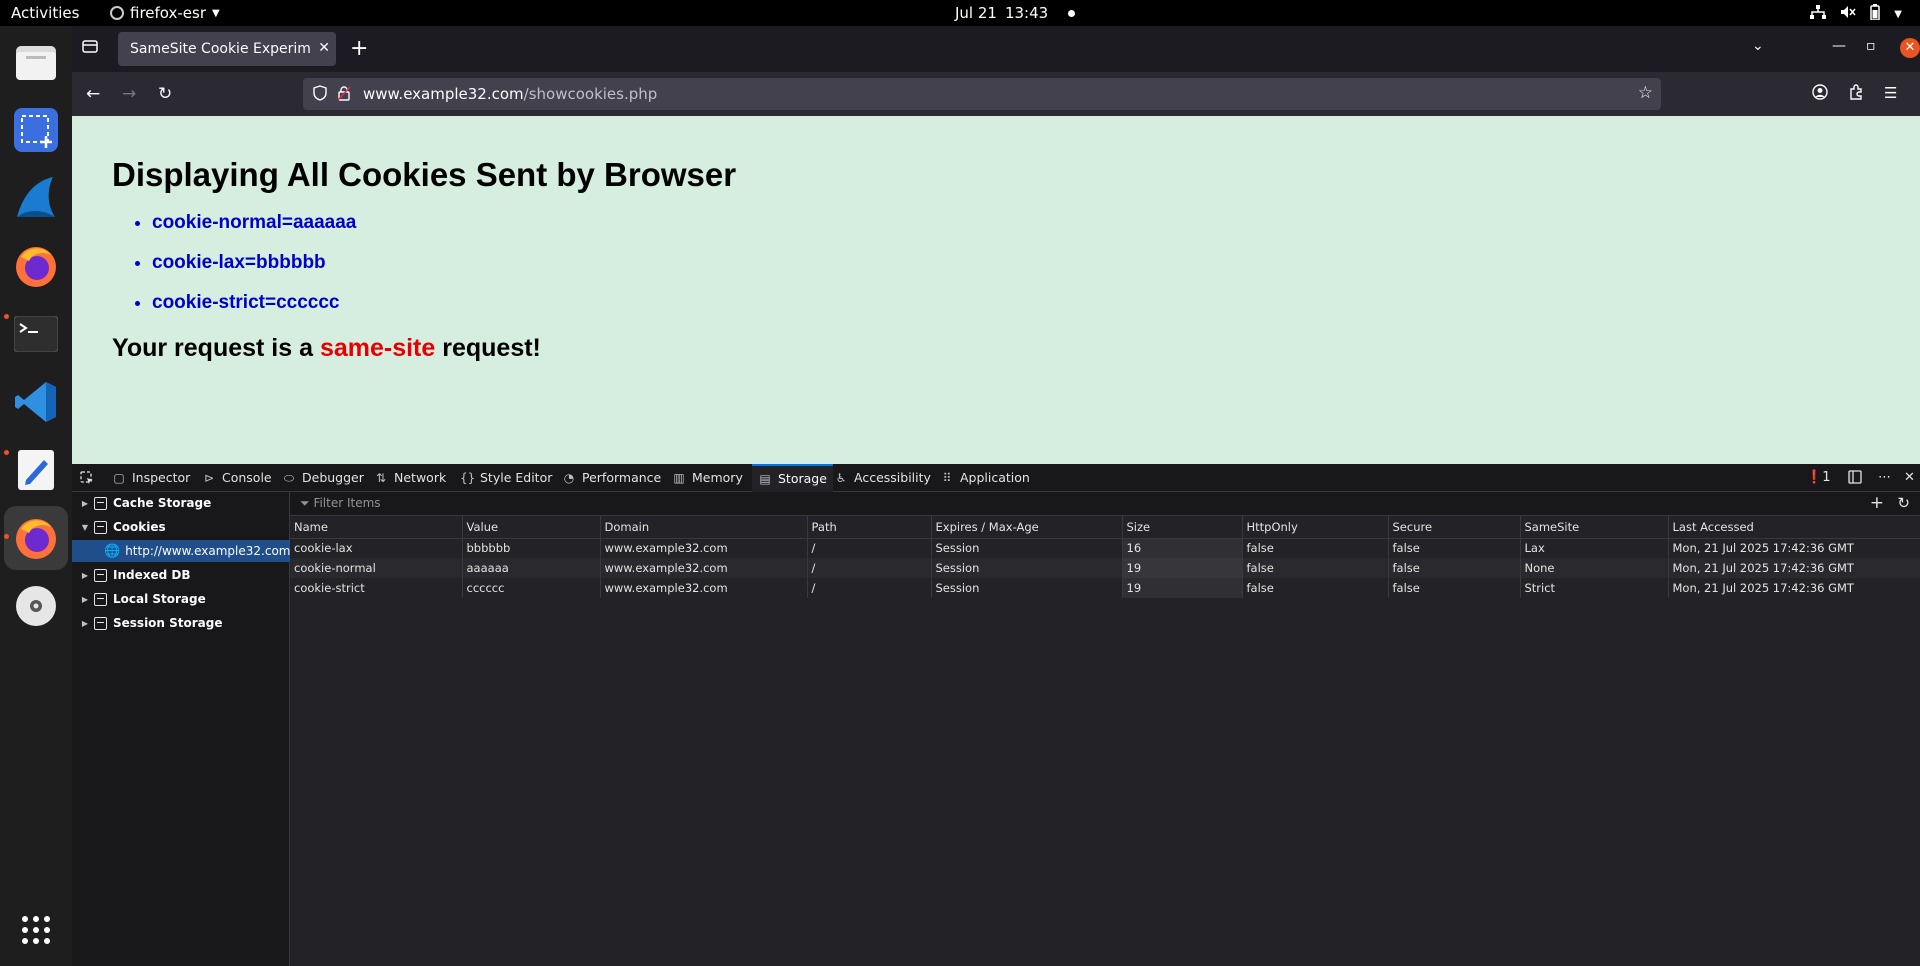 The width and height of the screenshot is (1920, 966). I want to click on forward-button: →, so click(129, 94).